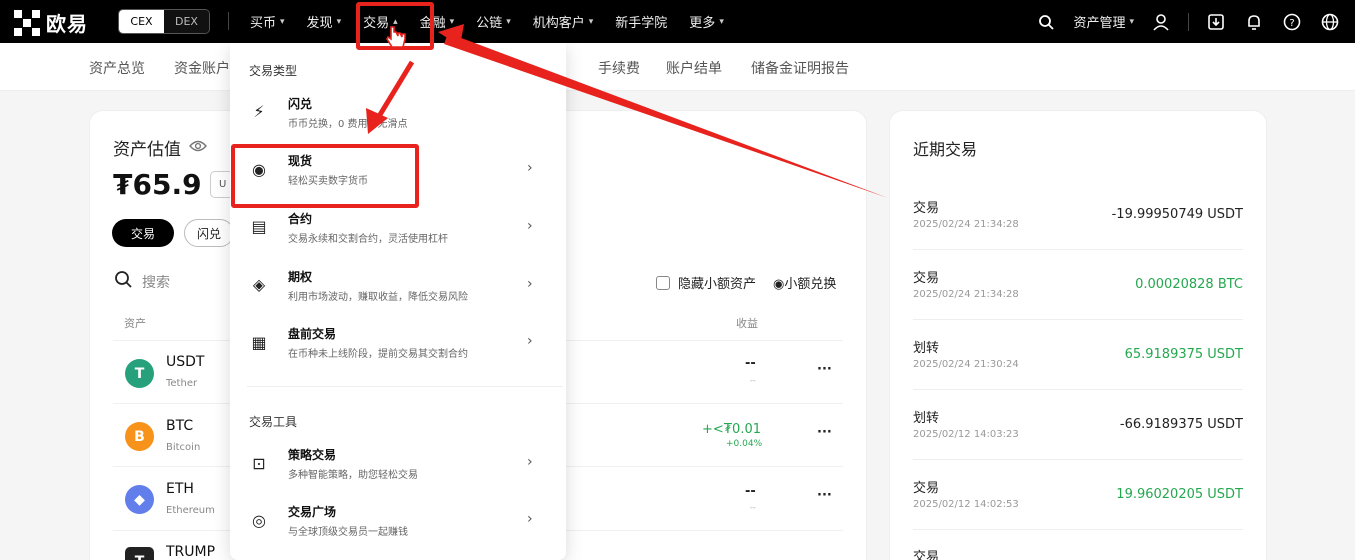  I want to click on annotation-arrows, so click(627, 111).